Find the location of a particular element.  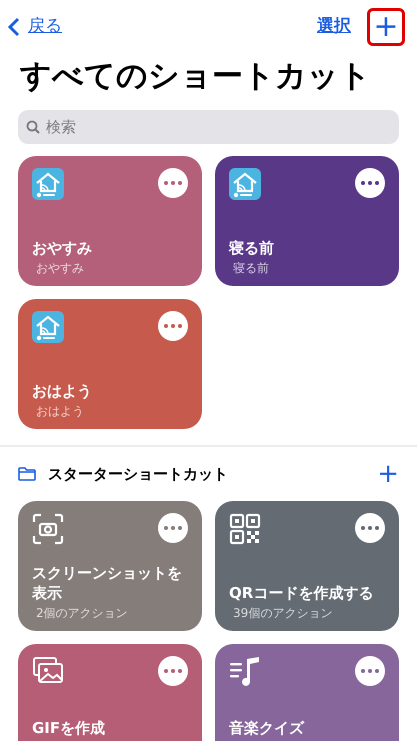

photos-icon is located at coordinates (48, 670).